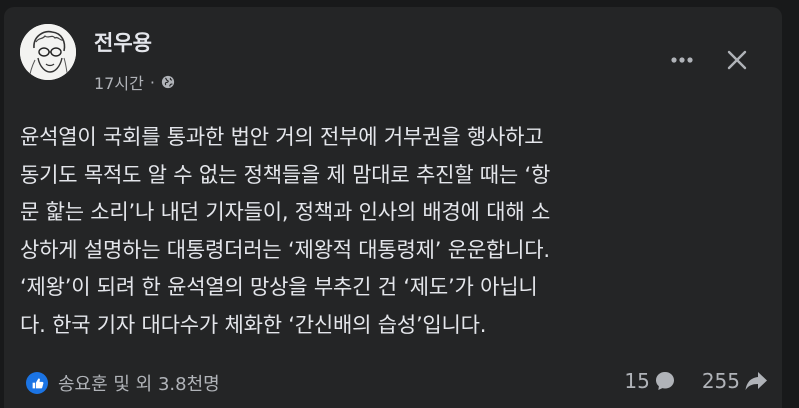 The height and width of the screenshot is (408, 799). Describe the element at coordinates (282, 137) in the screenshot. I see `post-line: 윤석열이 국회를 통과한 법안 거의 전부에 거부권을 행사하고` at that location.